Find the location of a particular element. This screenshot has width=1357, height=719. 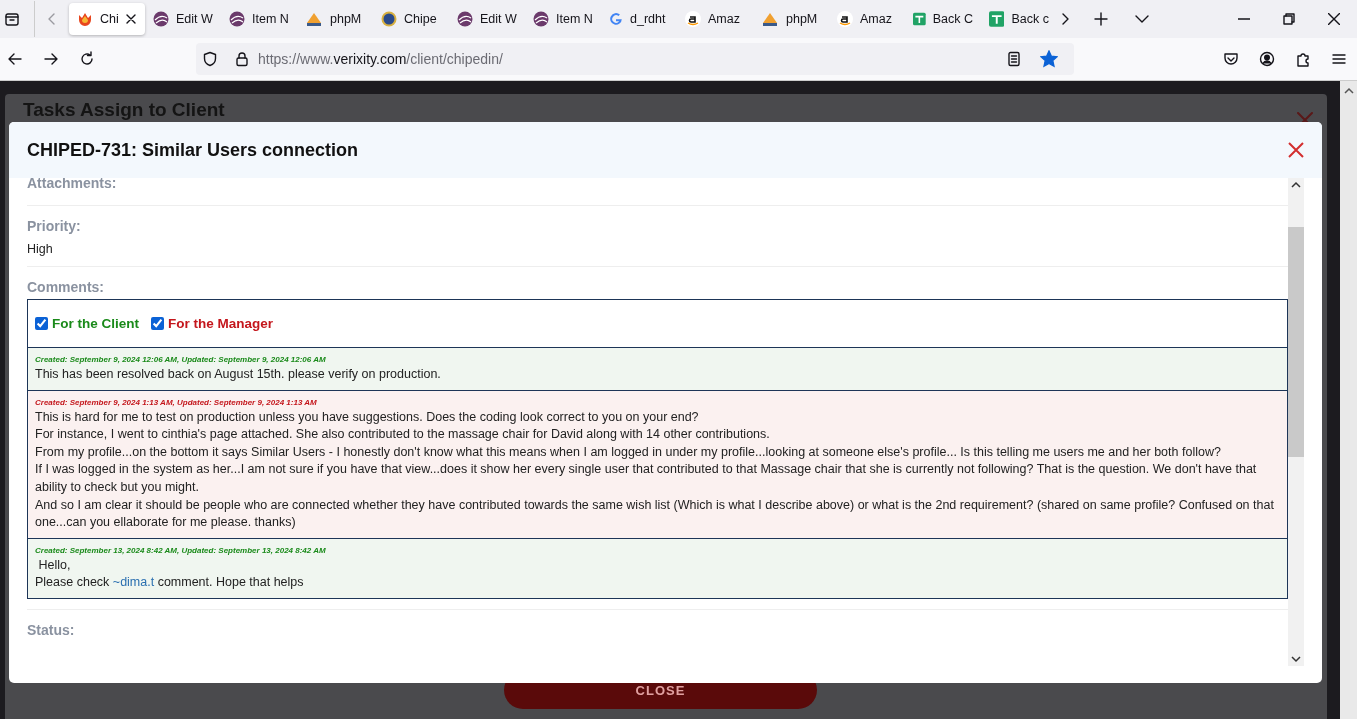

field-label: Priority: is located at coordinates (54, 226).